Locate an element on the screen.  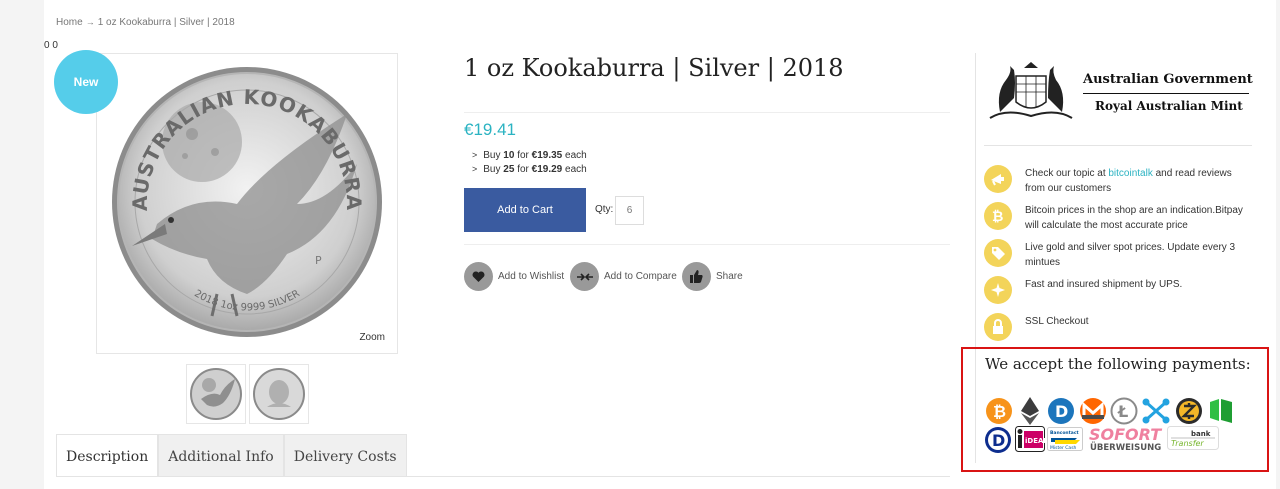
breadcrumb-current: 1 oz Kookaburra | Silver | 2018 is located at coordinates (166, 22).